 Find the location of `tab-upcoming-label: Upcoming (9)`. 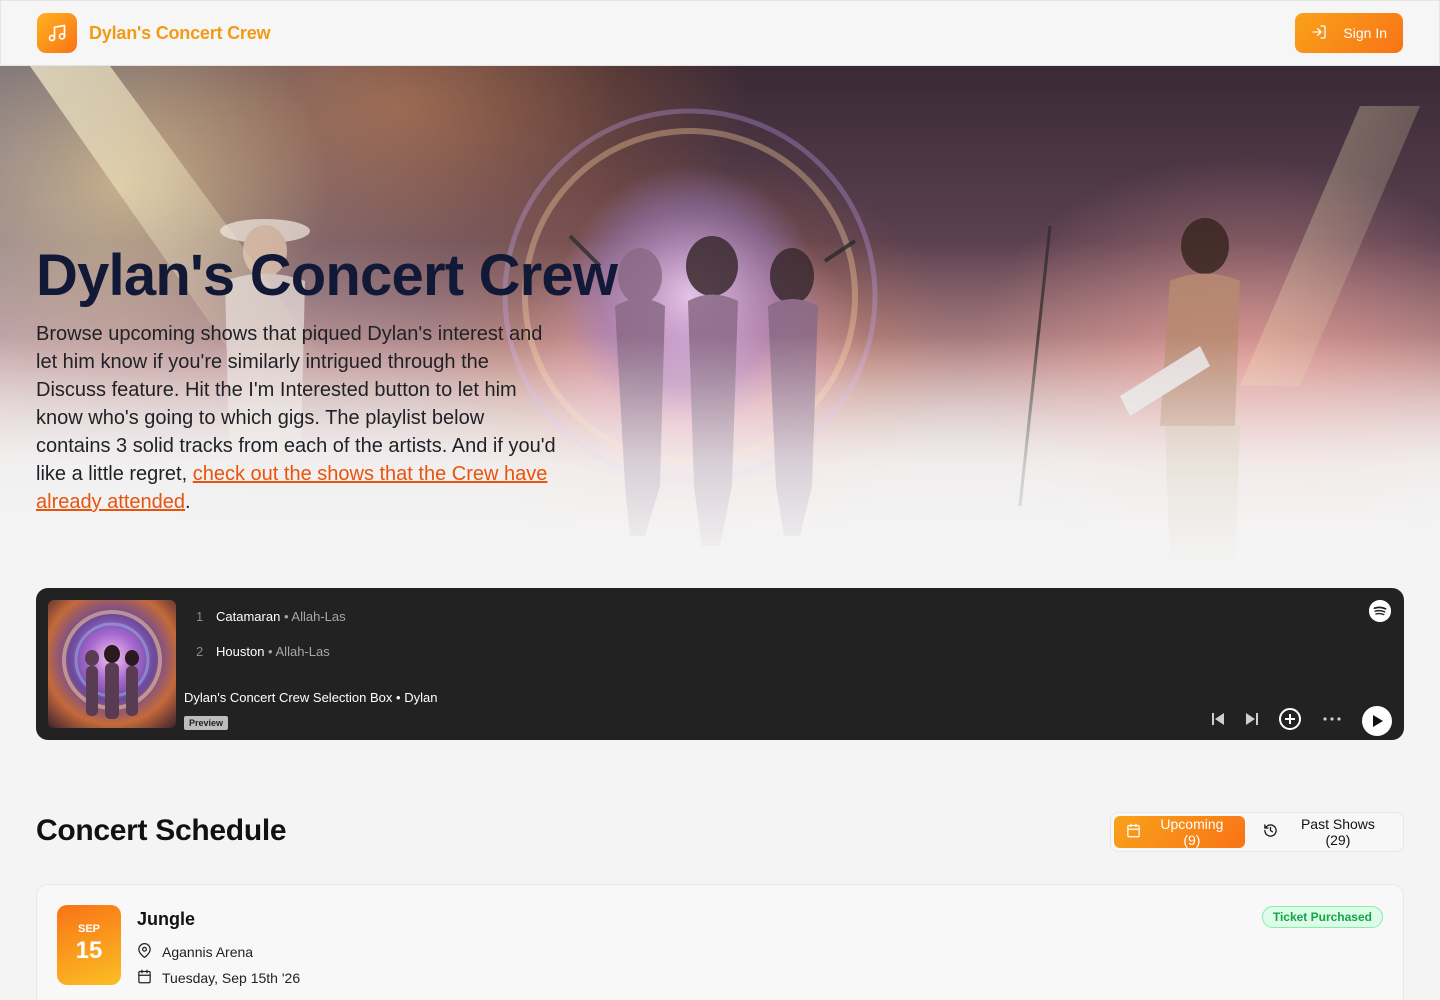

tab-upcoming-label: Upcoming (9) is located at coordinates (1192, 832).